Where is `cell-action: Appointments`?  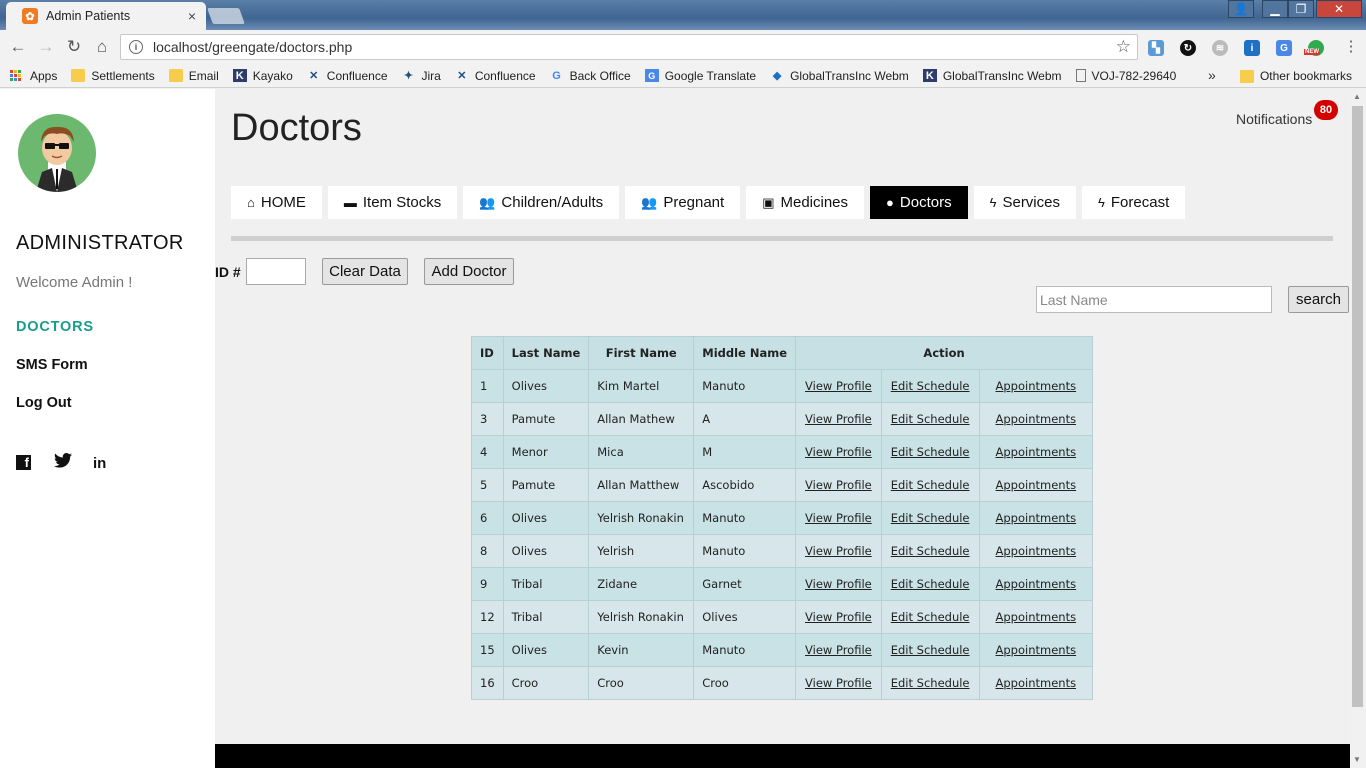 cell-action: Appointments is located at coordinates (1036, 617).